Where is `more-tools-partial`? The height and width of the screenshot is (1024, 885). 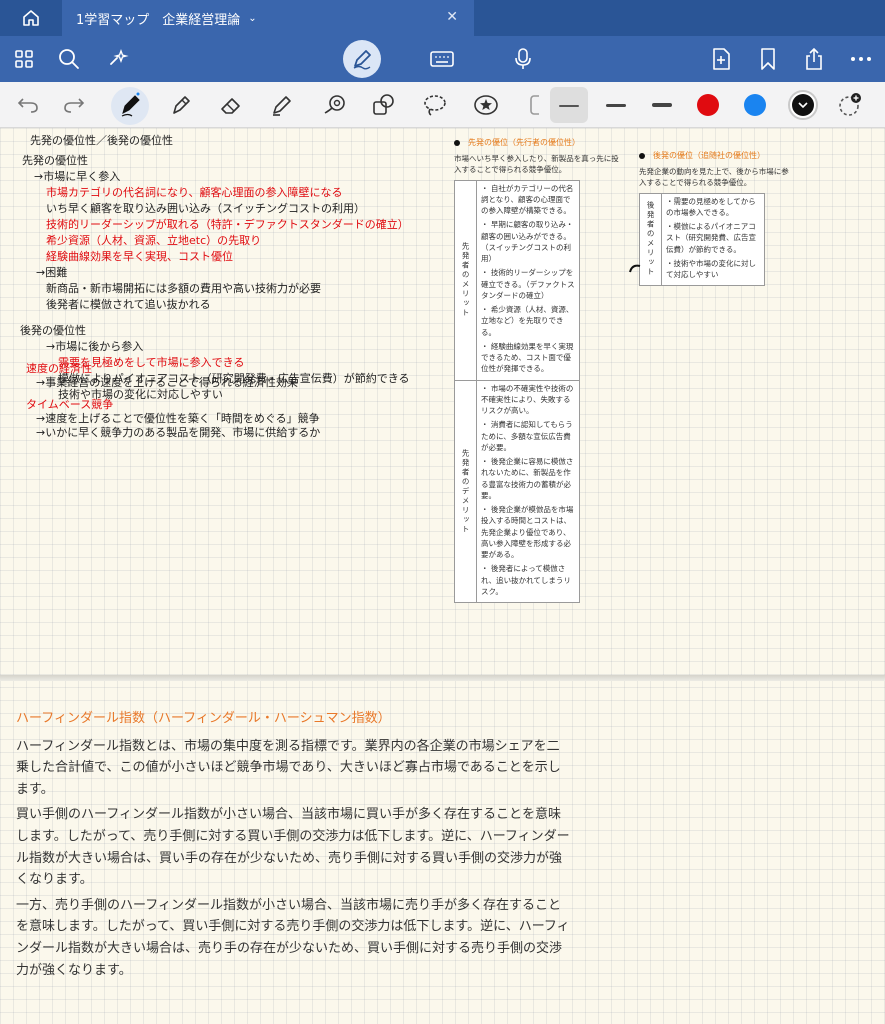 more-tools-partial is located at coordinates (534, 105).